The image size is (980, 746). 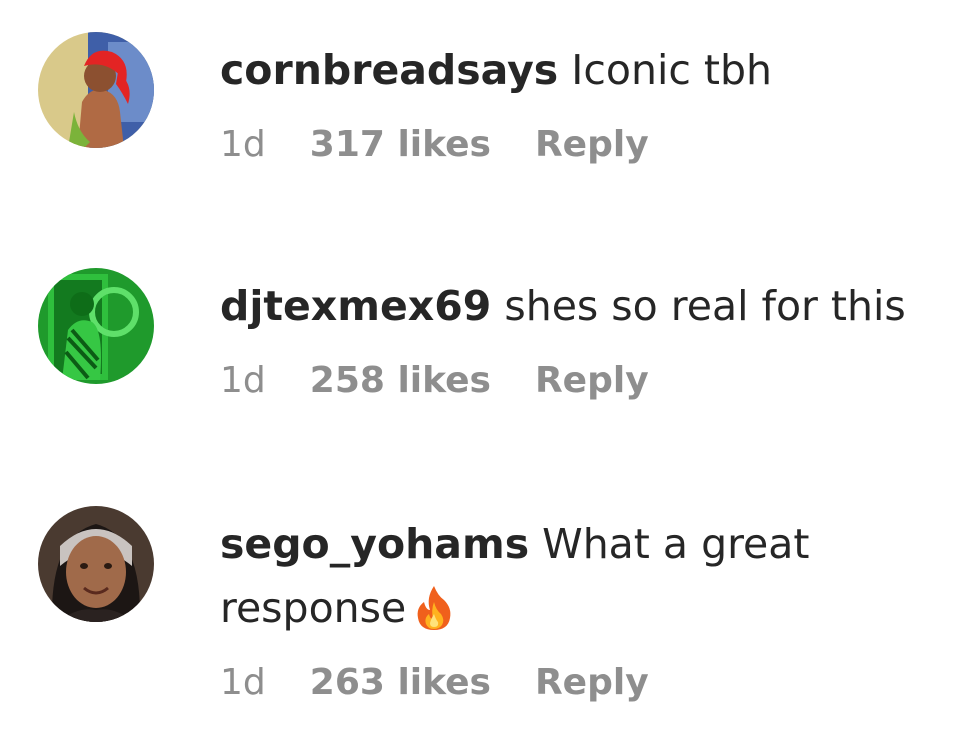 What do you see at coordinates (705, 306) in the screenshot?
I see `comment-message: shes so real for this` at bounding box center [705, 306].